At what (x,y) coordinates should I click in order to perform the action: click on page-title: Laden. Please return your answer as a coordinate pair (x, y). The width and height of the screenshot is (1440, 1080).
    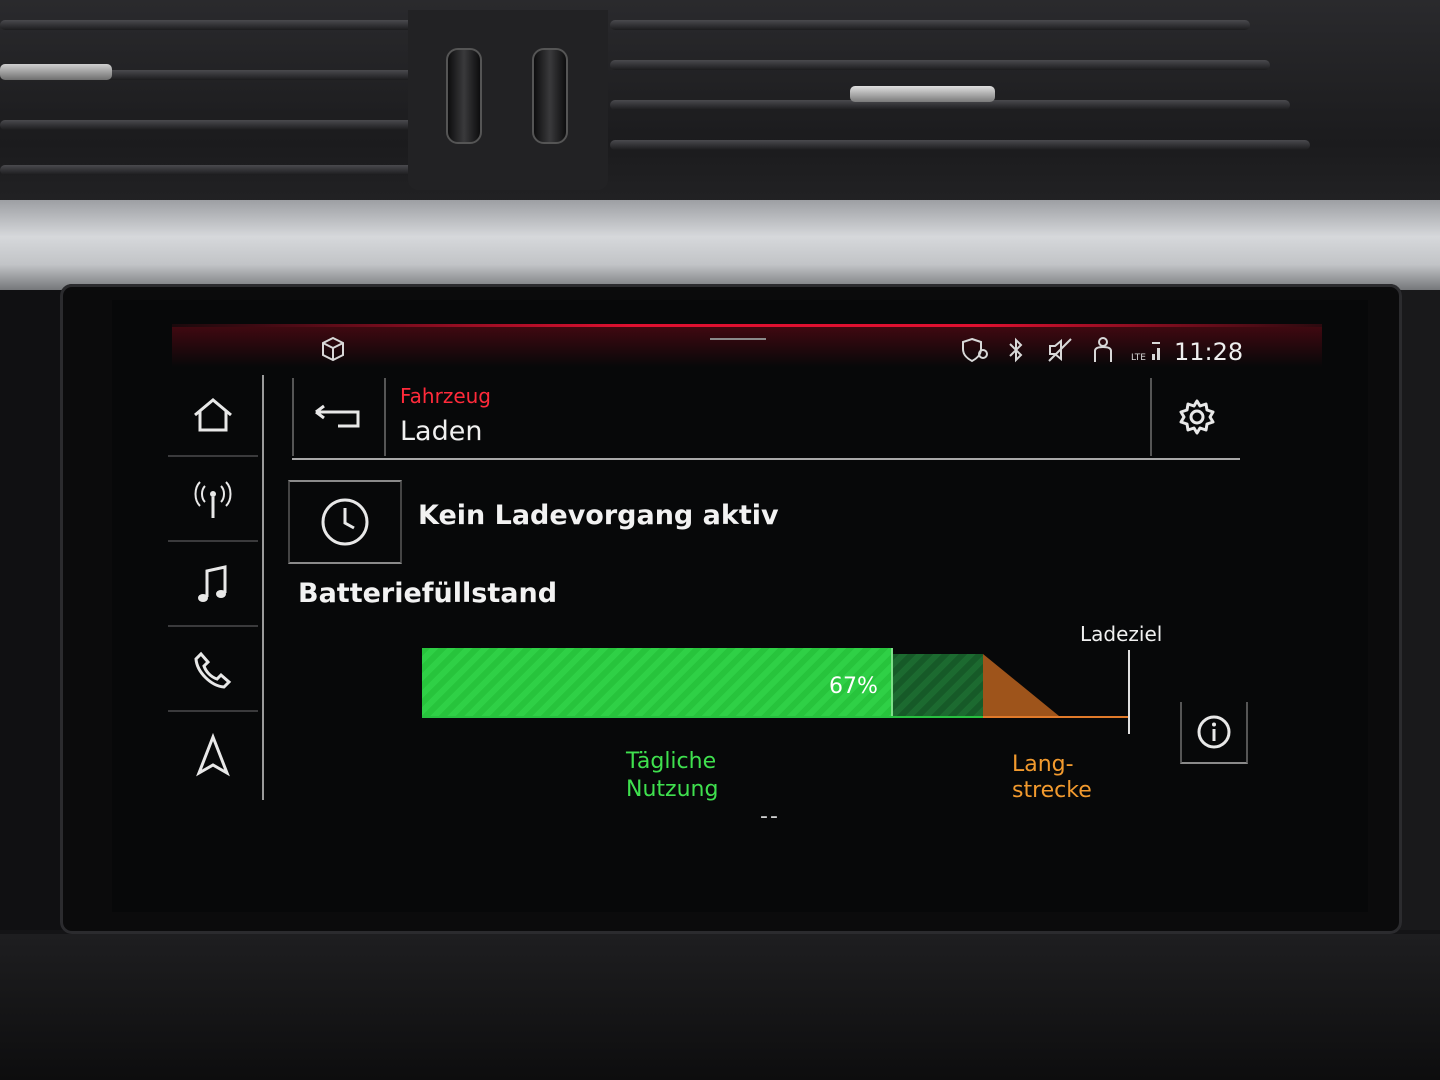
    Looking at the image, I should click on (441, 431).